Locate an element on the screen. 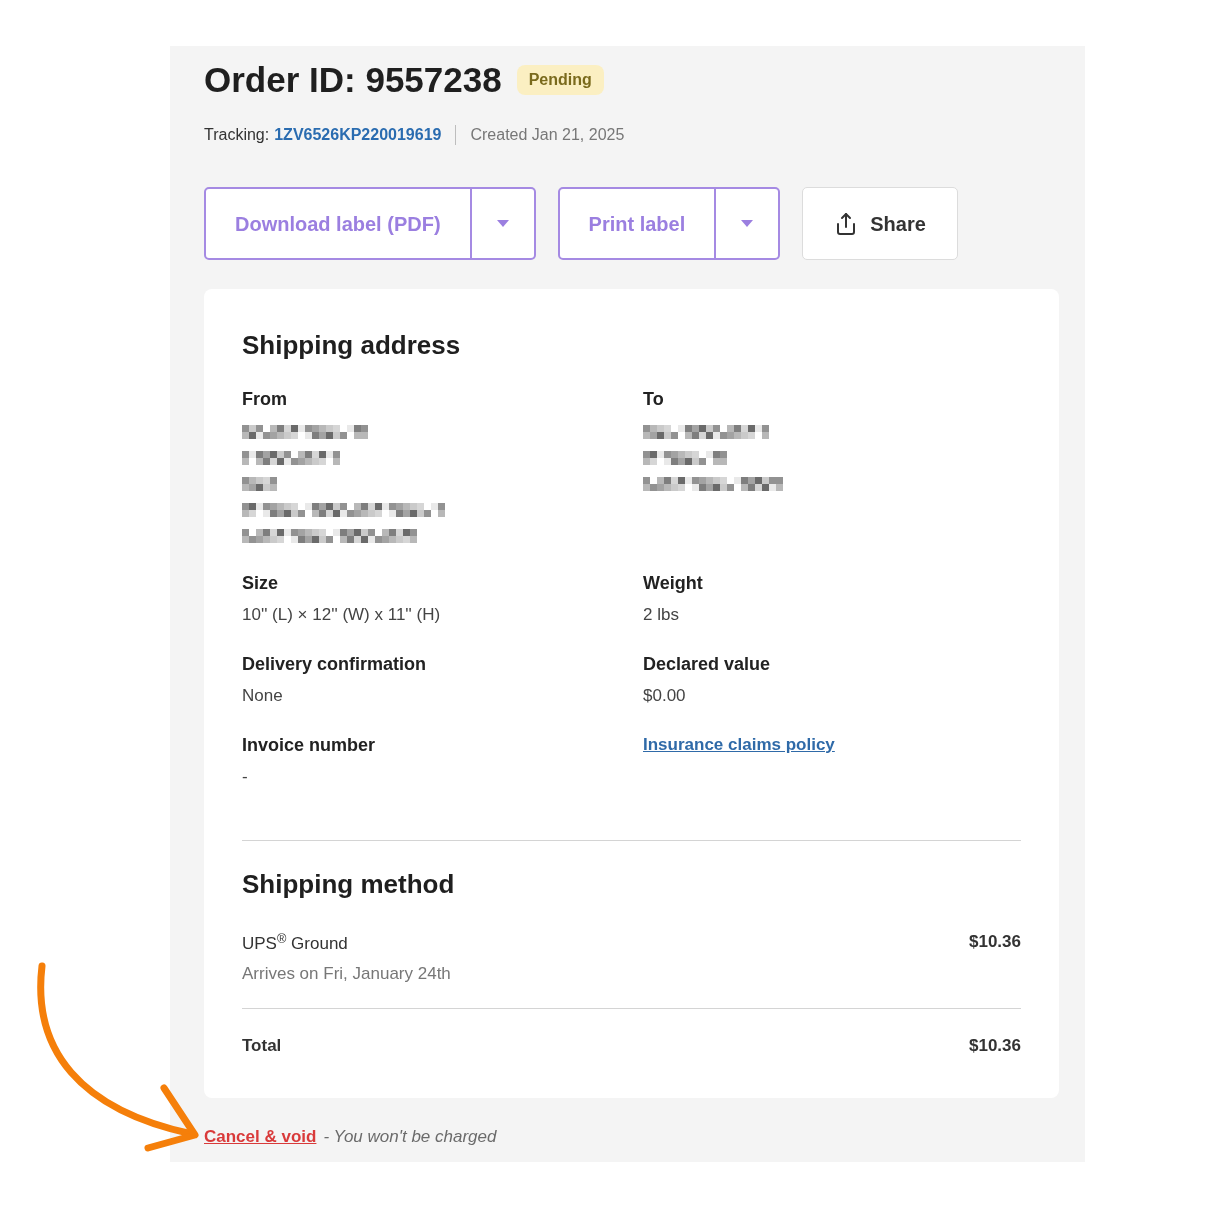  shipping-price: $10.36 is located at coordinates (995, 942).